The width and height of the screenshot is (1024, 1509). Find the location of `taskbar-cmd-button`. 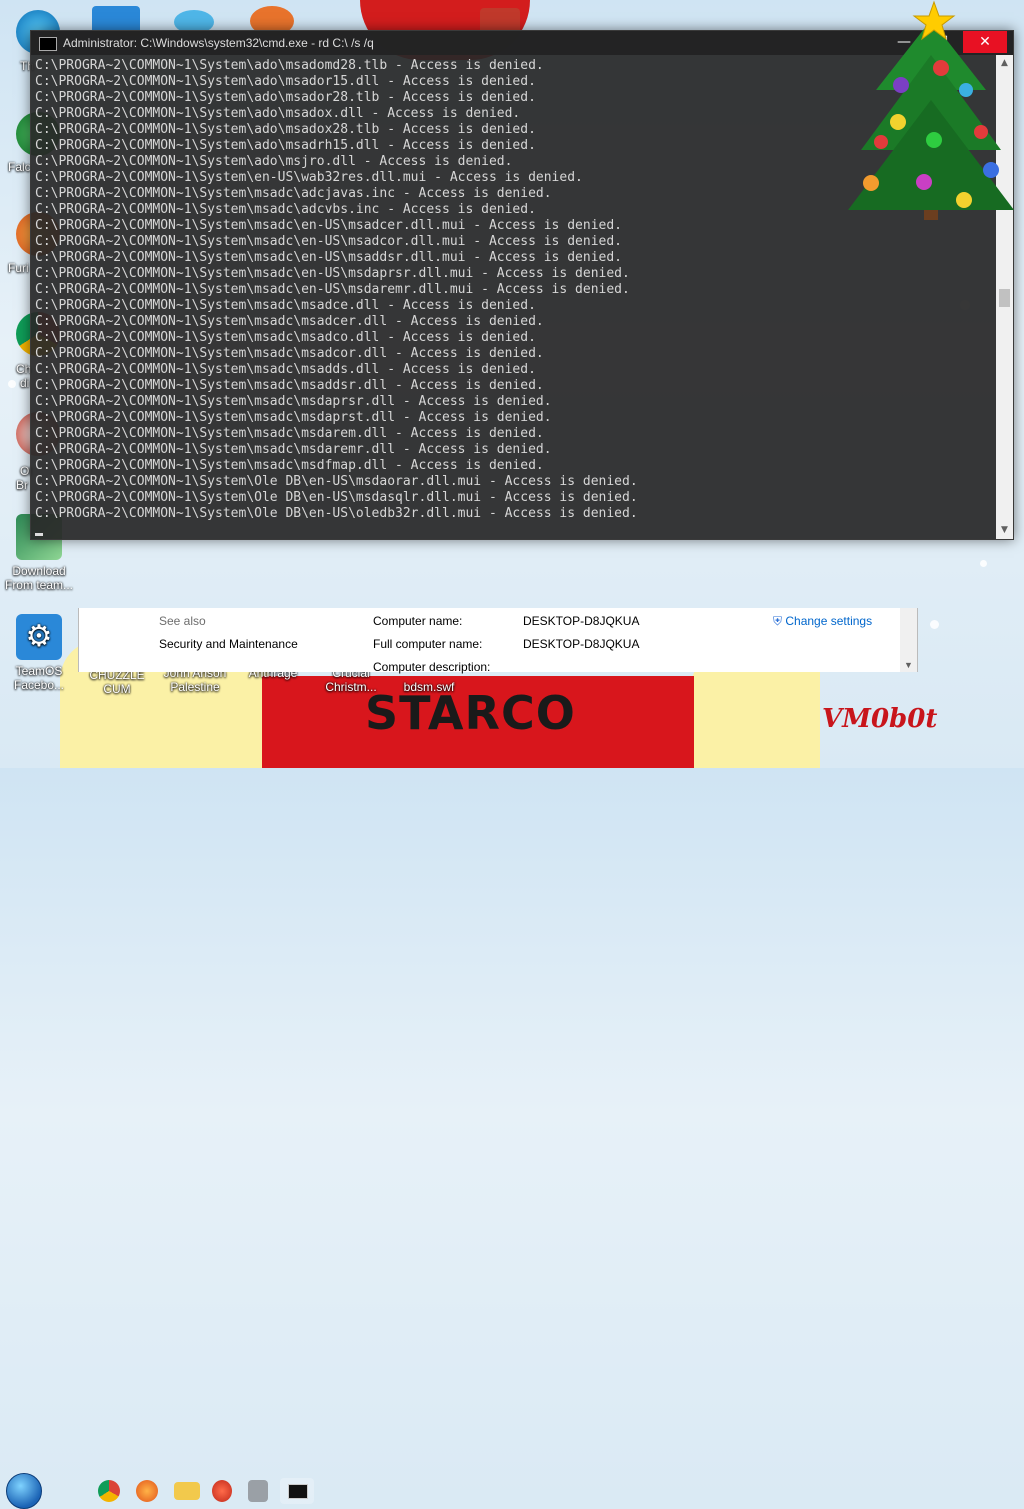

taskbar-cmd-button is located at coordinates (297, 1491).